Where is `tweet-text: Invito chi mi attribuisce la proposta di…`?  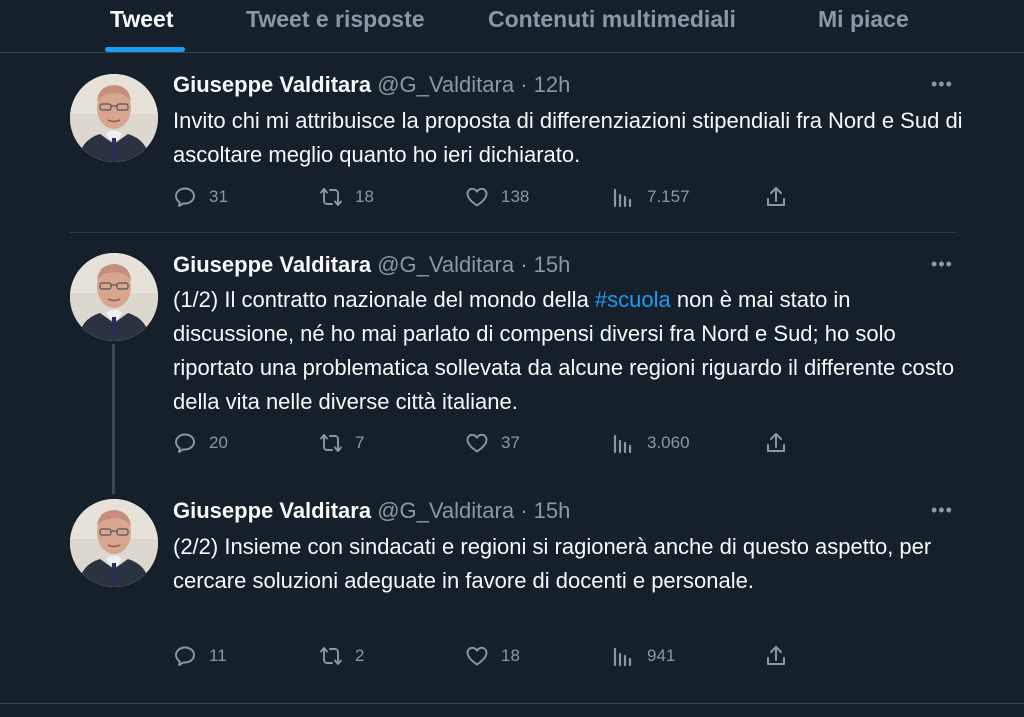 tweet-text: Invito chi mi attribuisce la proposta di… is located at coordinates (568, 137).